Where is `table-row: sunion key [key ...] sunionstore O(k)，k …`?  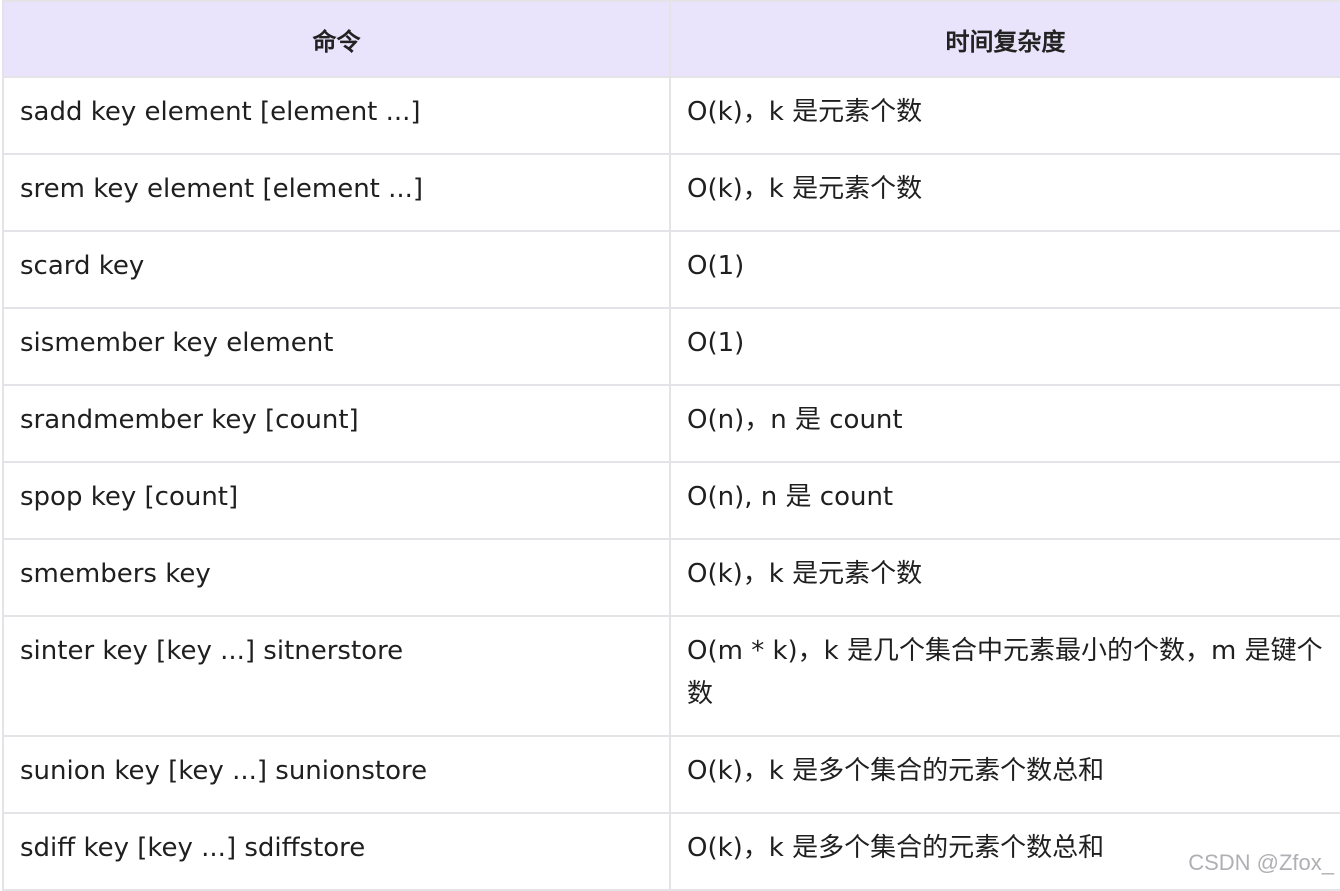 table-row: sunion key [key ...] sunionstore O(k)，k … is located at coordinates (671, 774).